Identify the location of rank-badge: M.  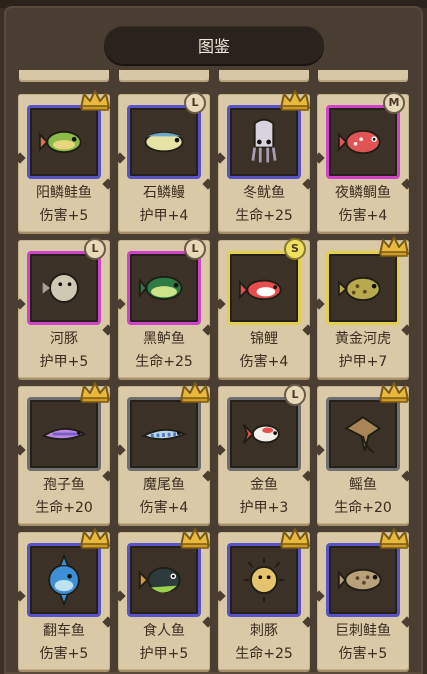
(394, 103).